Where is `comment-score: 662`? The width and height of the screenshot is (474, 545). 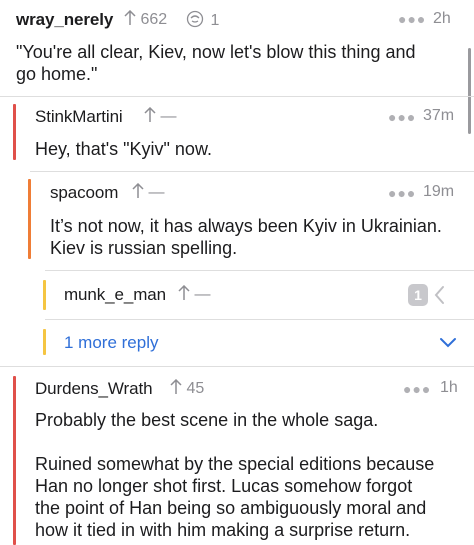
comment-score: 662 is located at coordinates (154, 19).